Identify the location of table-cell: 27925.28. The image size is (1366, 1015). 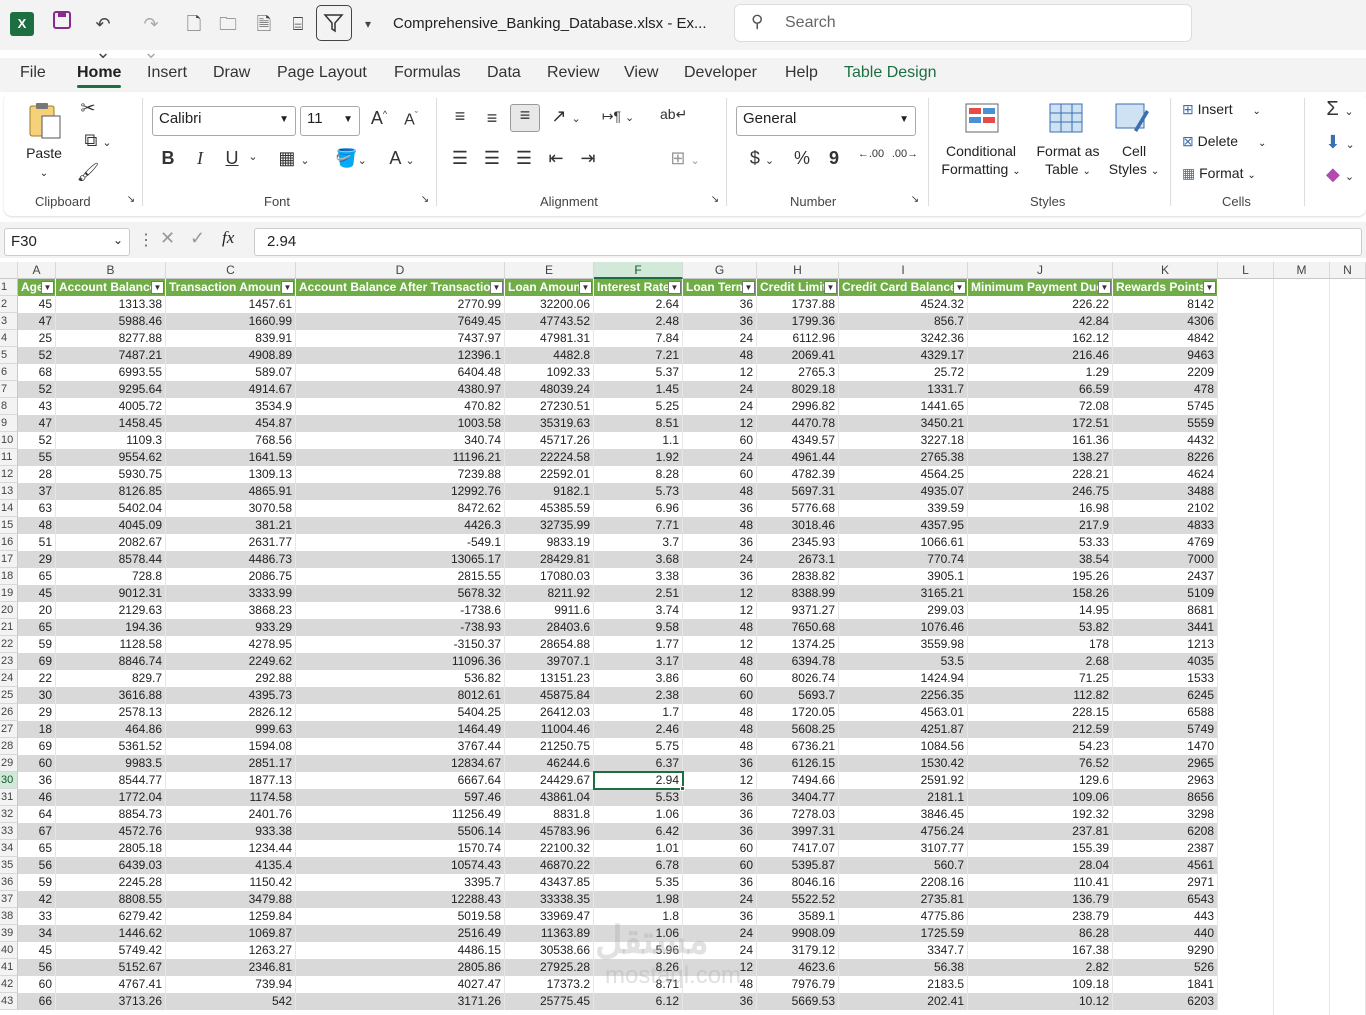
(549, 967).